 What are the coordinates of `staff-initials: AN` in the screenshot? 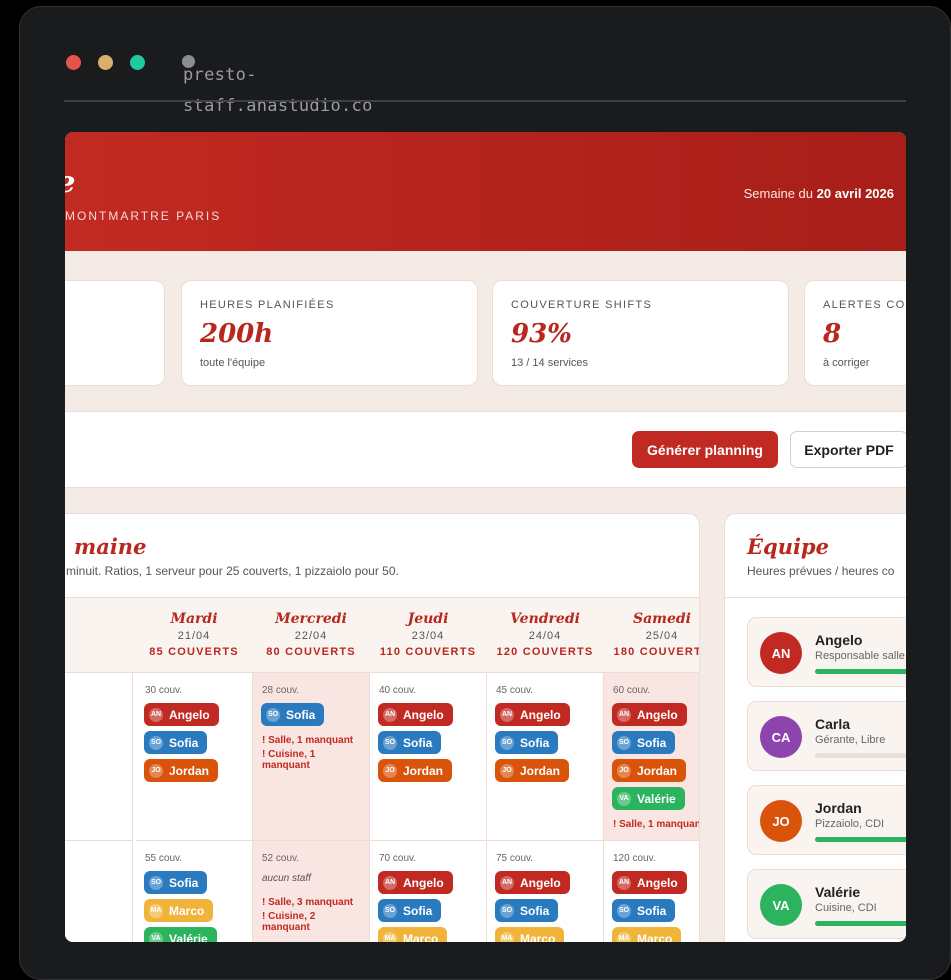 It's located at (624, 714).